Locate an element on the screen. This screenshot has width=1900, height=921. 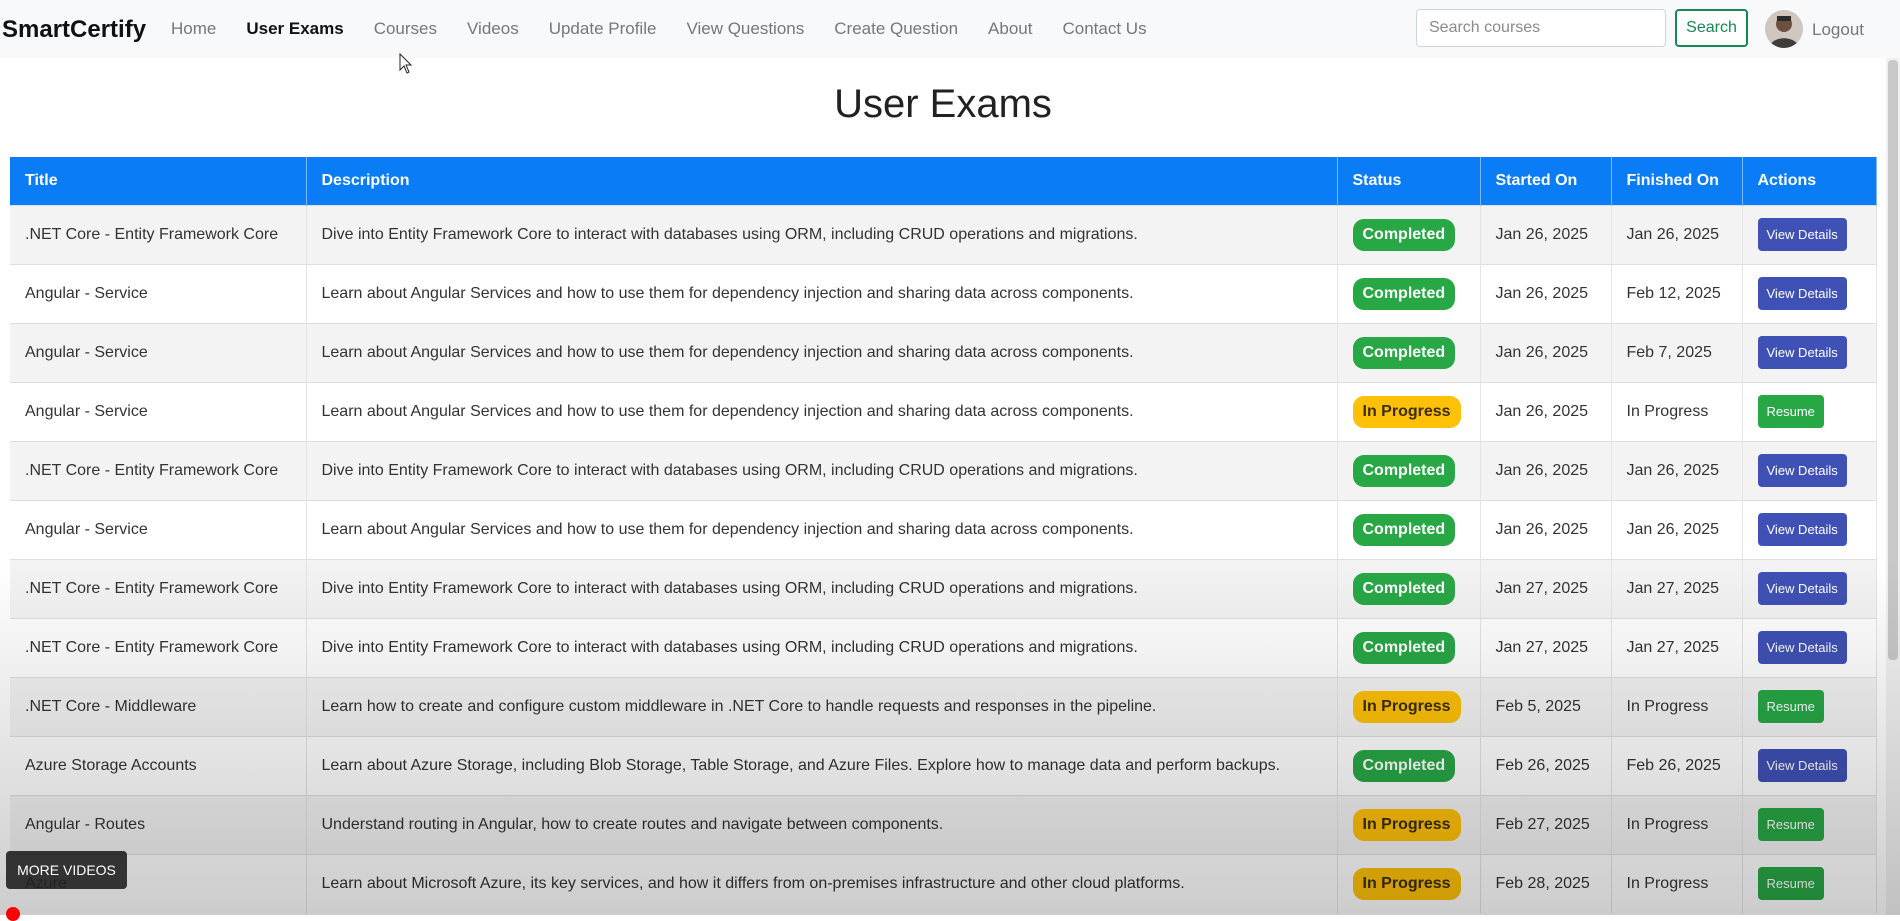
brand-logo: SmartCertify is located at coordinates (74, 30).